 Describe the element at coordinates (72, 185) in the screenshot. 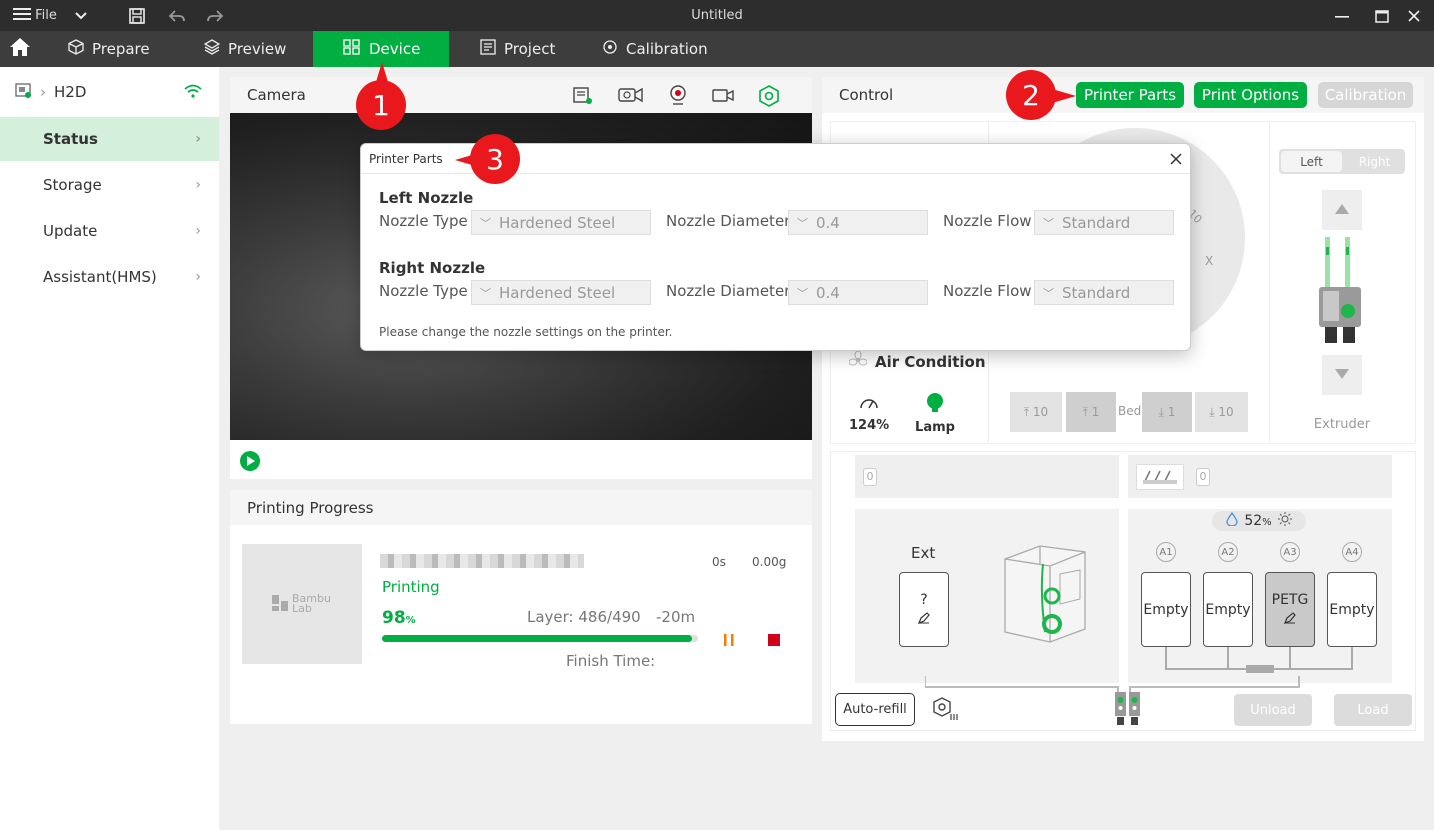

I see `sidebar-item-label: Storage` at that location.